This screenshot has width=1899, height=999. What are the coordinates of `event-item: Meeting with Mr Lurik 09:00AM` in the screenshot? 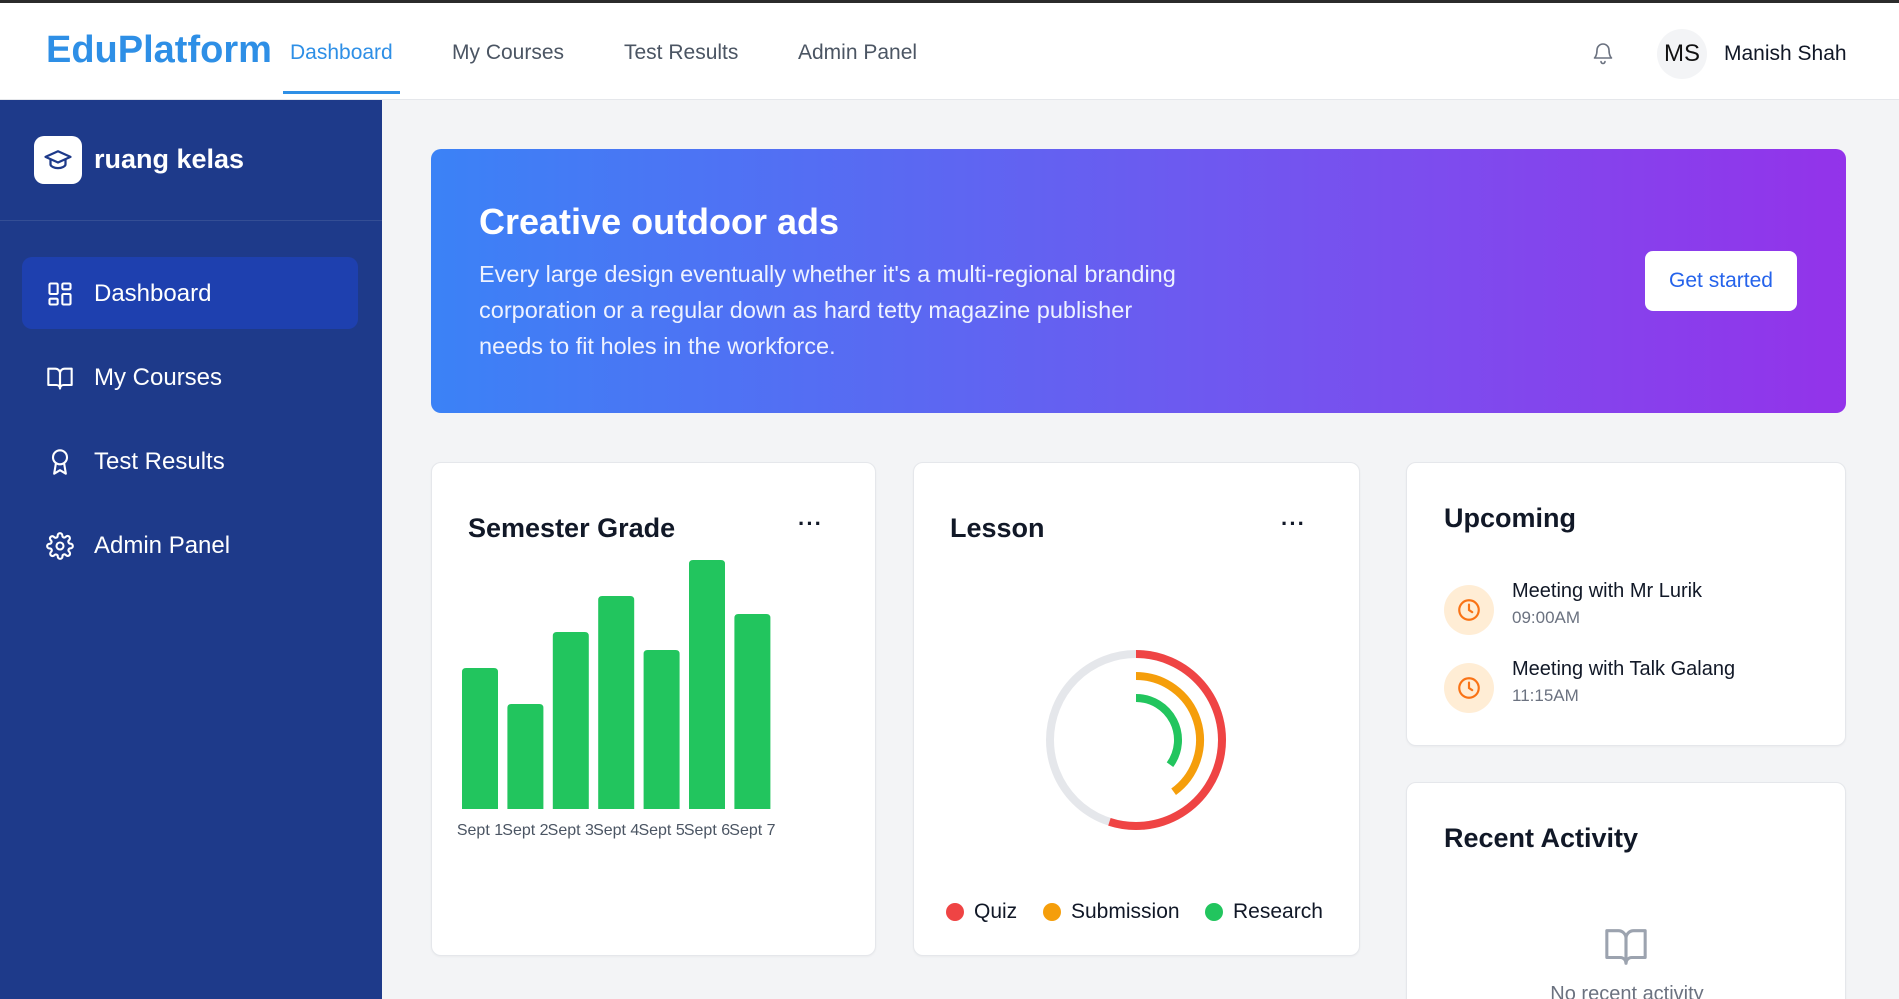 It's located at (1634, 612).